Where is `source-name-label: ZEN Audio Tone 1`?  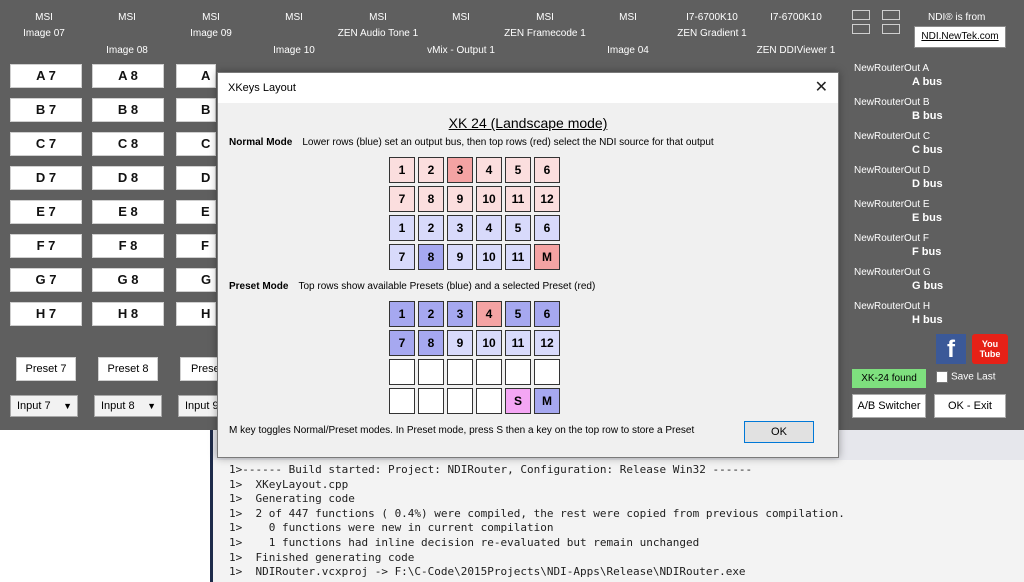 source-name-label: ZEN Audio Tone 1 is located at coordinates (378, 33).